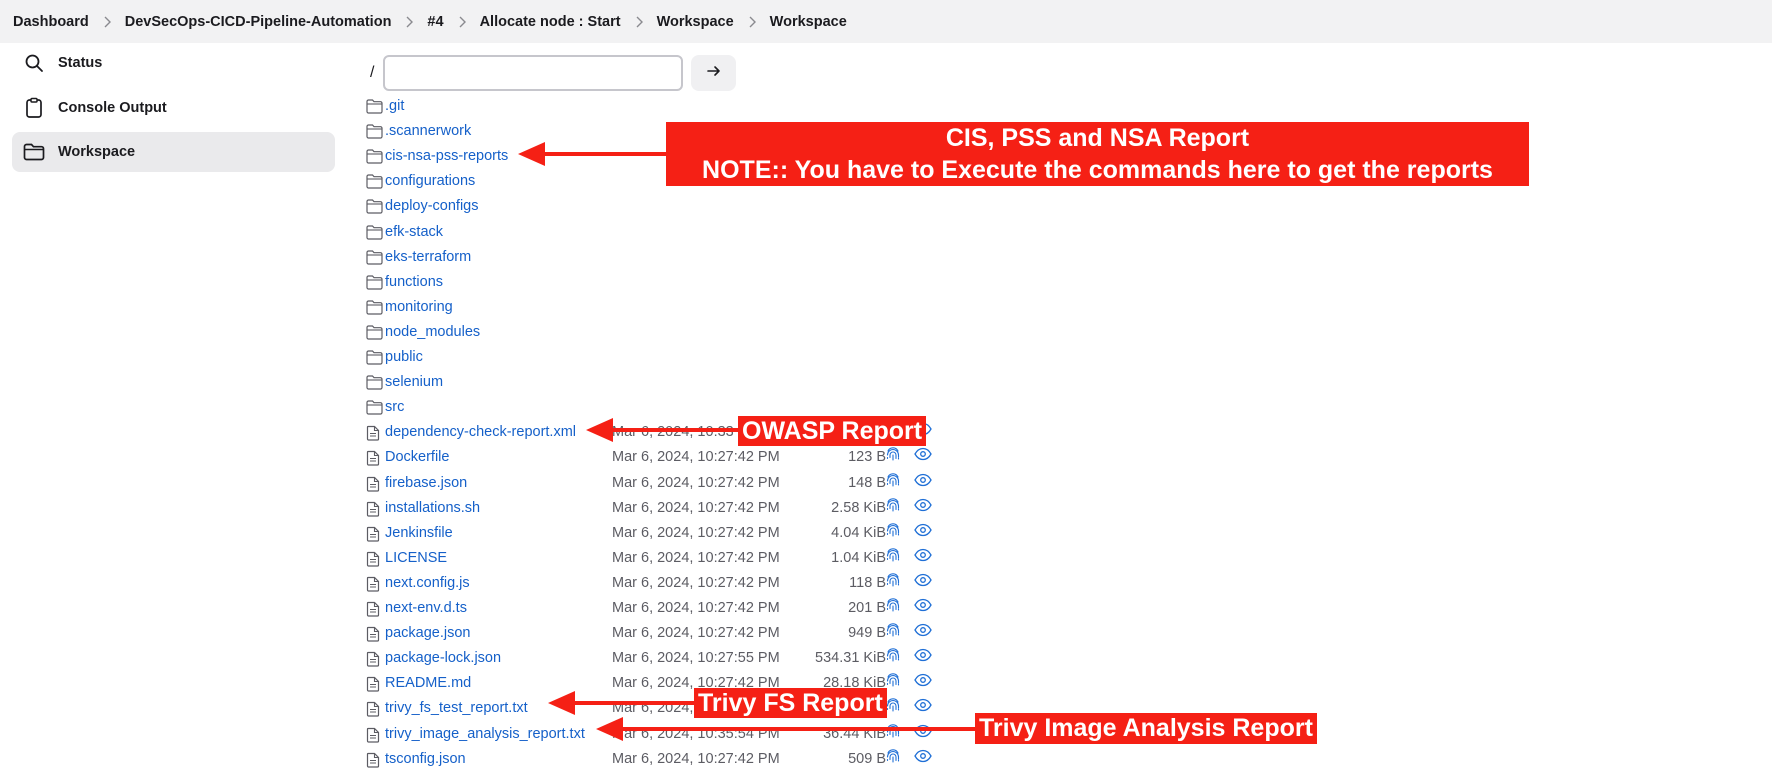 The height and width of the screenshot is (779, 1772). What do you see at coordinates (599, 430) in the screenshot?
I see `arrow-owasp-head` at bounding box center [599, 430].